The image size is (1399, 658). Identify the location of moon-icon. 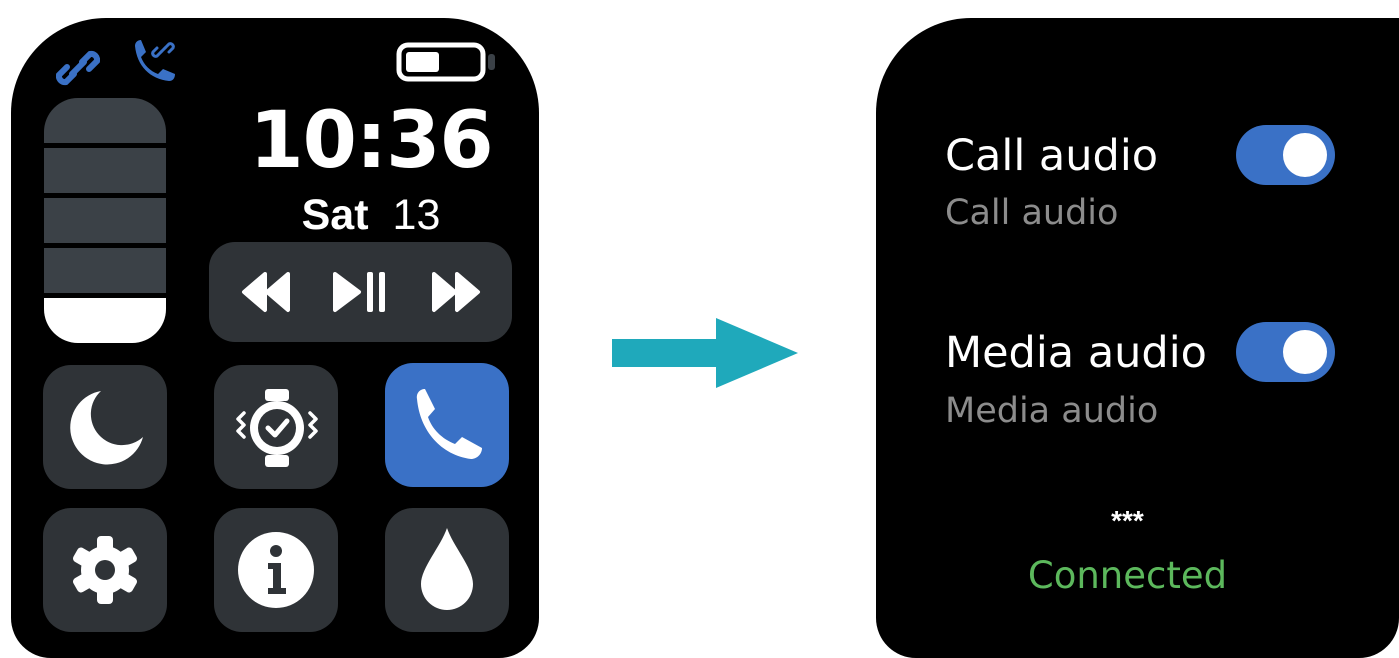
(106, 428).